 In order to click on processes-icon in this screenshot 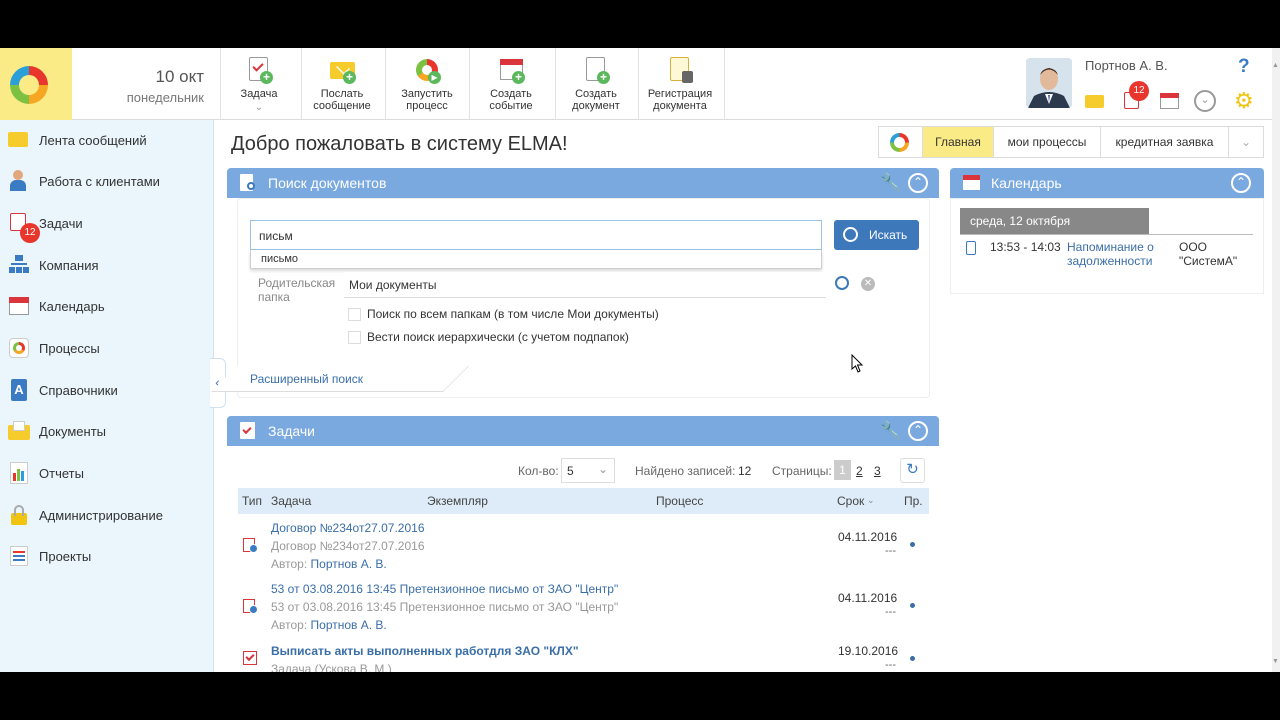, I will do `click(19, 348)`.